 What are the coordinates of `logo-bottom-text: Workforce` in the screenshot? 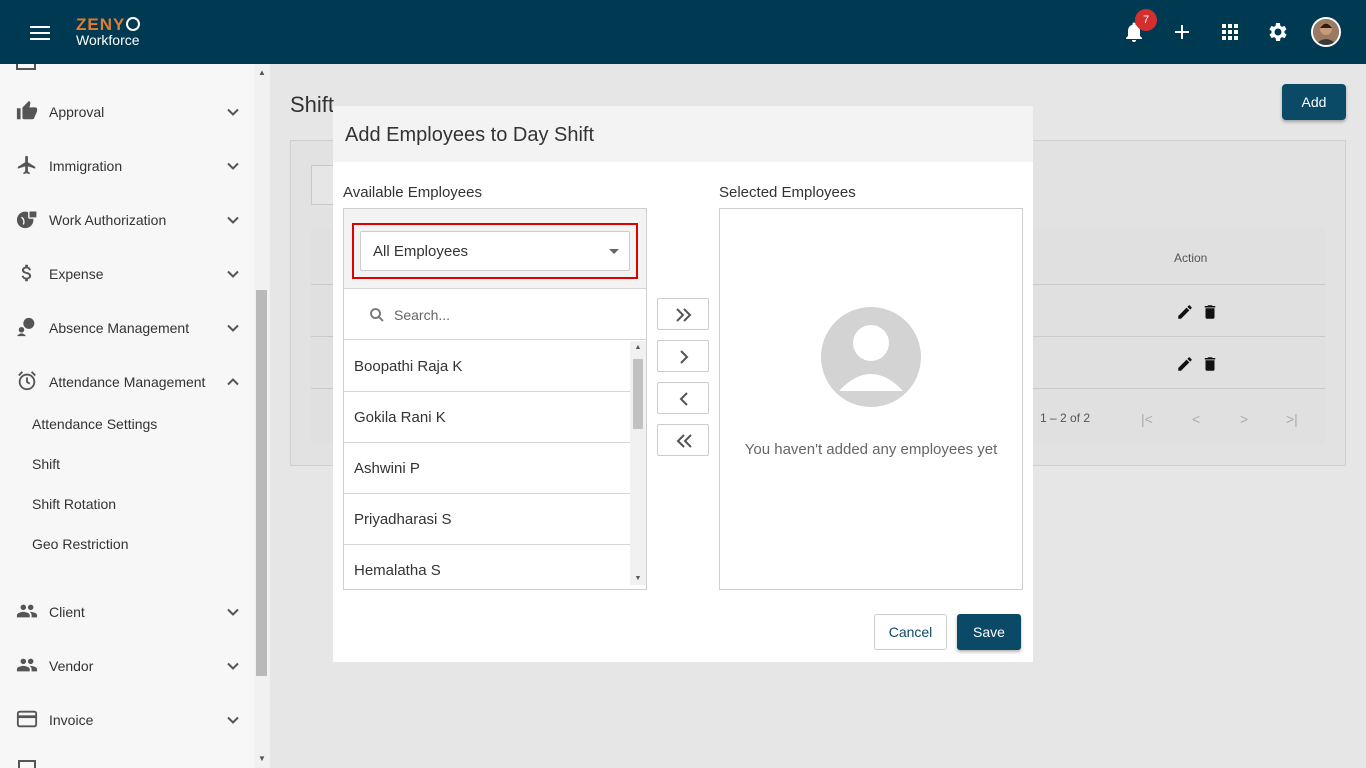 It's located at (108, 40).